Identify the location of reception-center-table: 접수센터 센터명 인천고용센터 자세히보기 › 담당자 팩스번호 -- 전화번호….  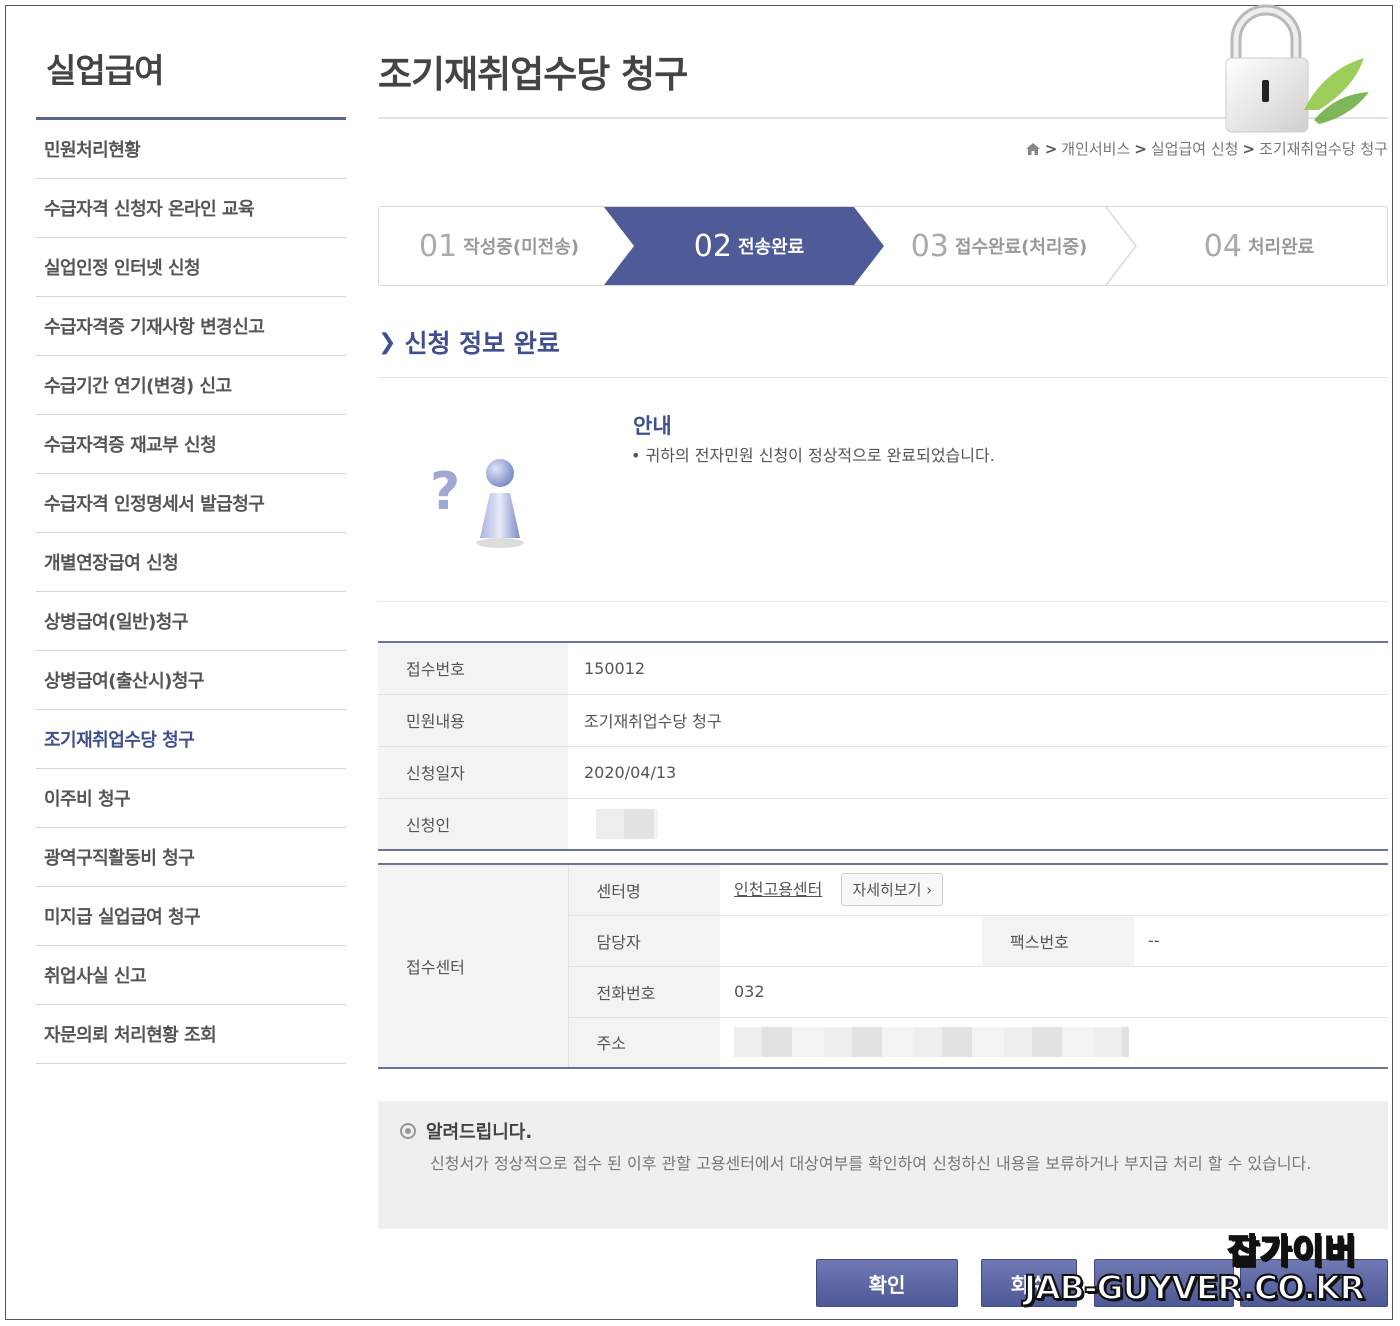
(883, 966).